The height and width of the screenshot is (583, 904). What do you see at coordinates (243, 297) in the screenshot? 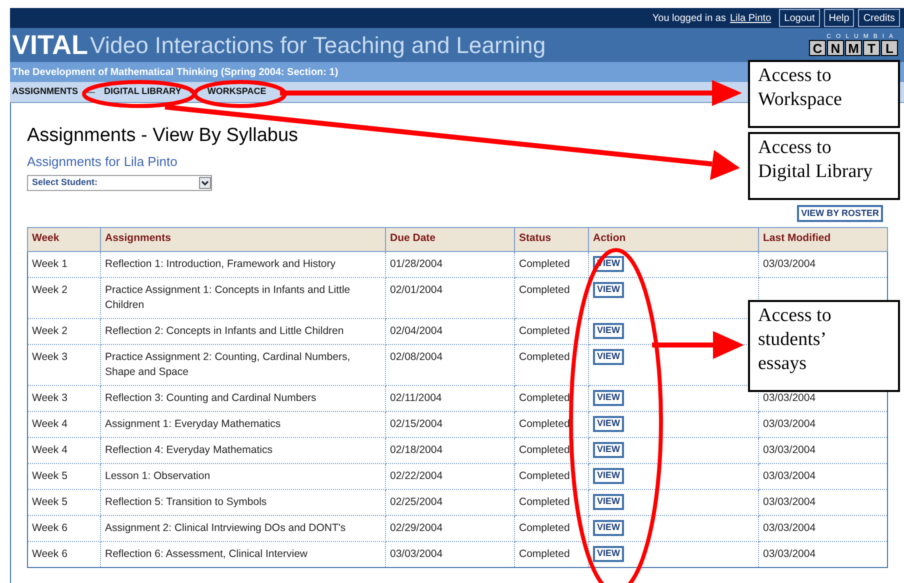
I see `table-cell: Practice Assignment 1: Concepts in Infants and Little Children` at bounding box center [243, 297].